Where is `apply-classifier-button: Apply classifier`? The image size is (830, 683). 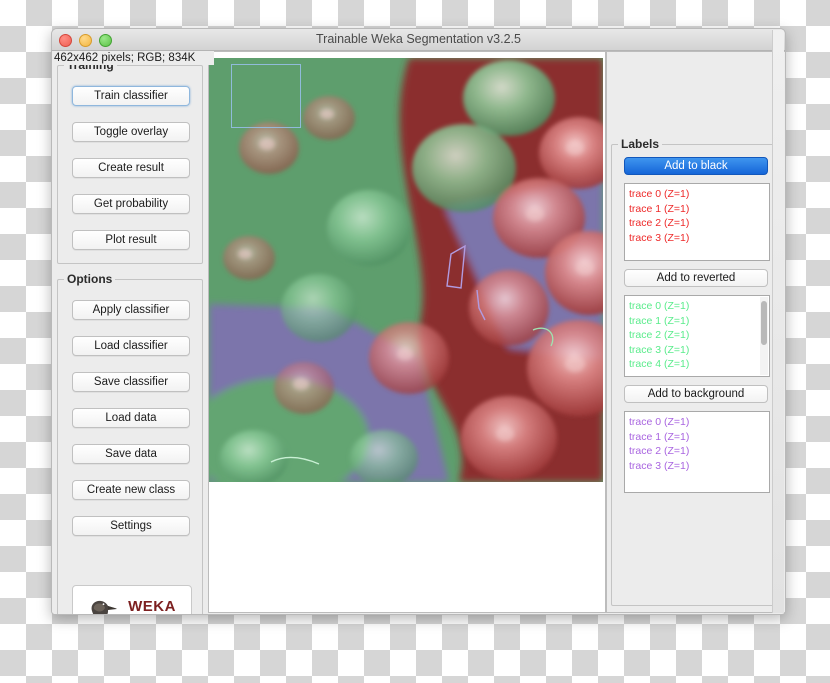
apply-classifier-button: Apply classifier is located at coordinates (131, 310).